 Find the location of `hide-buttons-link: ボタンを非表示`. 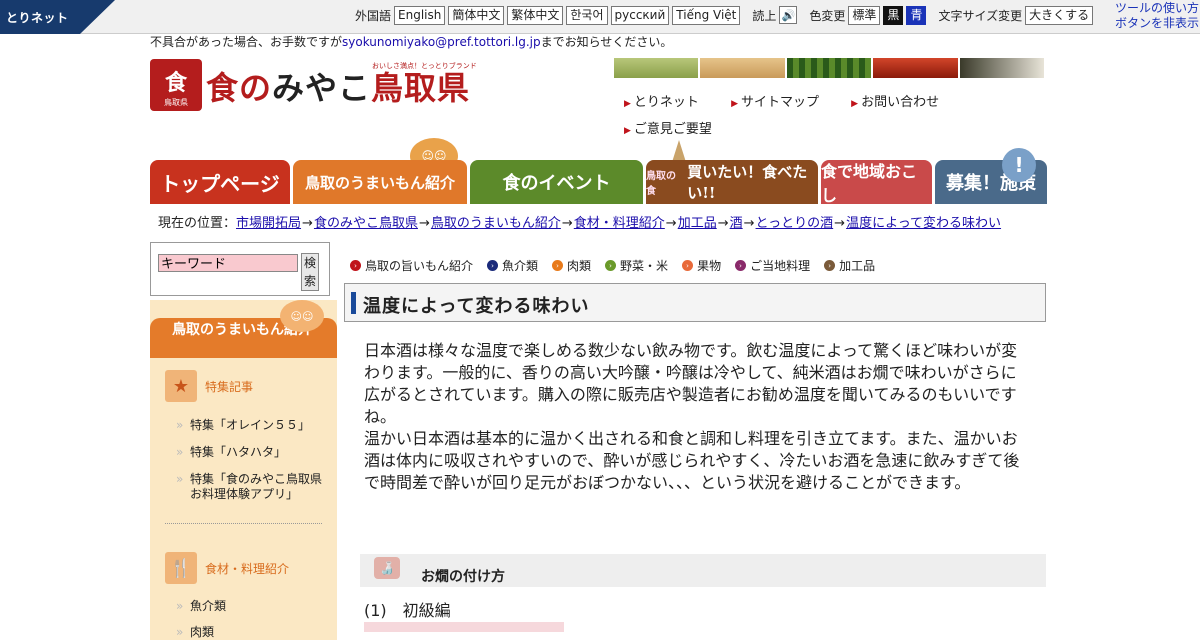

hide-buttons-link: ボタンを非表示 is located at coordinates (1157, 23).